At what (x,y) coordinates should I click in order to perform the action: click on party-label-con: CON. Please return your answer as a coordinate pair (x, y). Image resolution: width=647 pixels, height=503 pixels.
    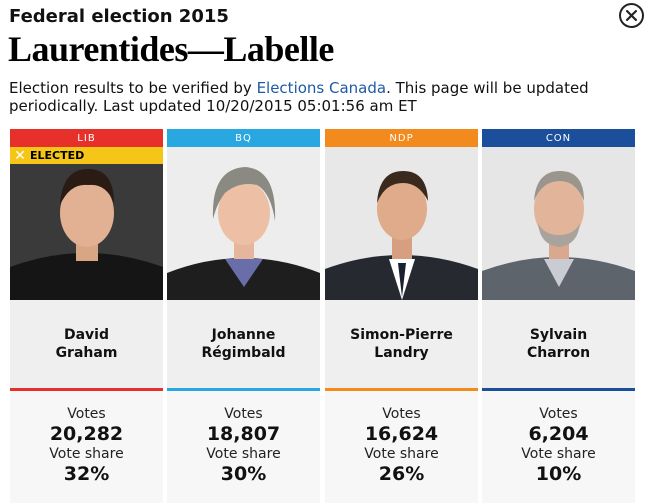
    Looking at the image, I should click on (558, 138).